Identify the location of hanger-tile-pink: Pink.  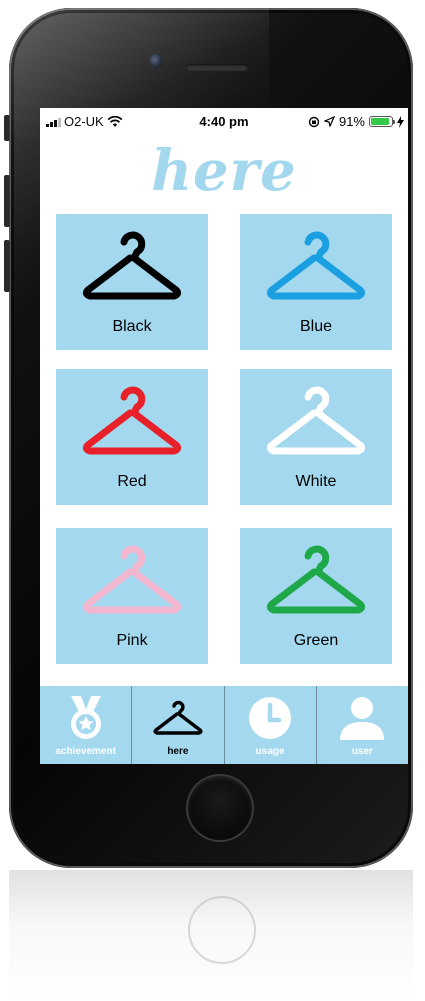
(132, 596).